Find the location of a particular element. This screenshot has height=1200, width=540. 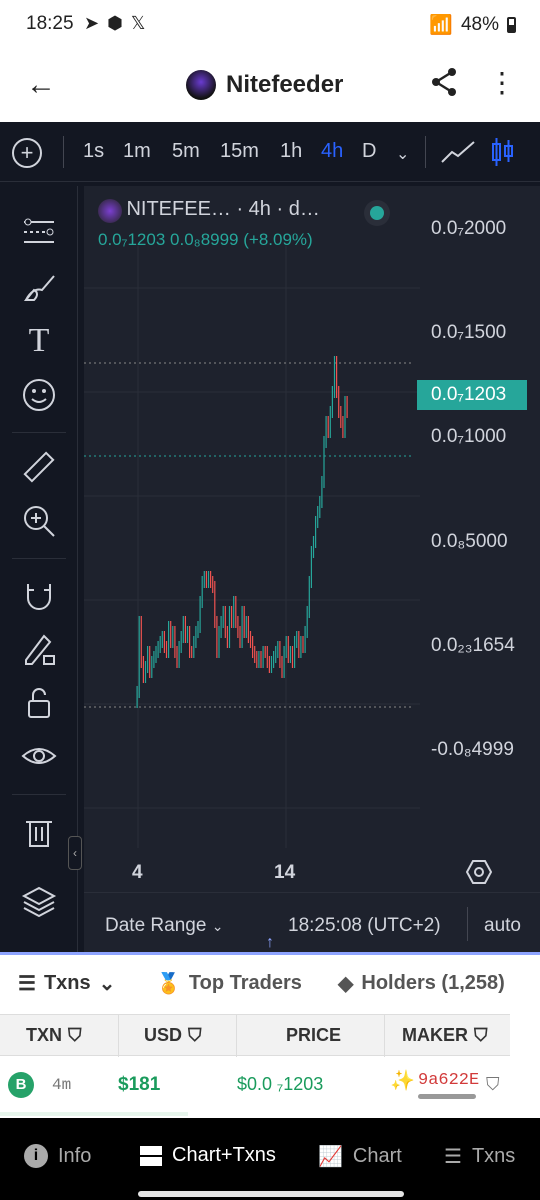

token-avatar is located at coordinates (201, 85).